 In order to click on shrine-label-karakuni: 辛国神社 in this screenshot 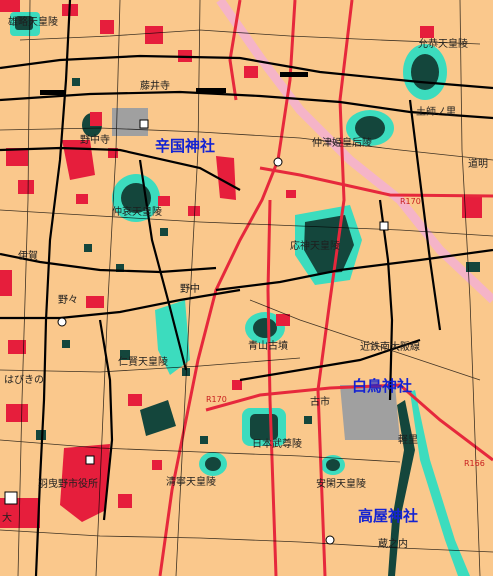, I will do `click(185, 146)`.